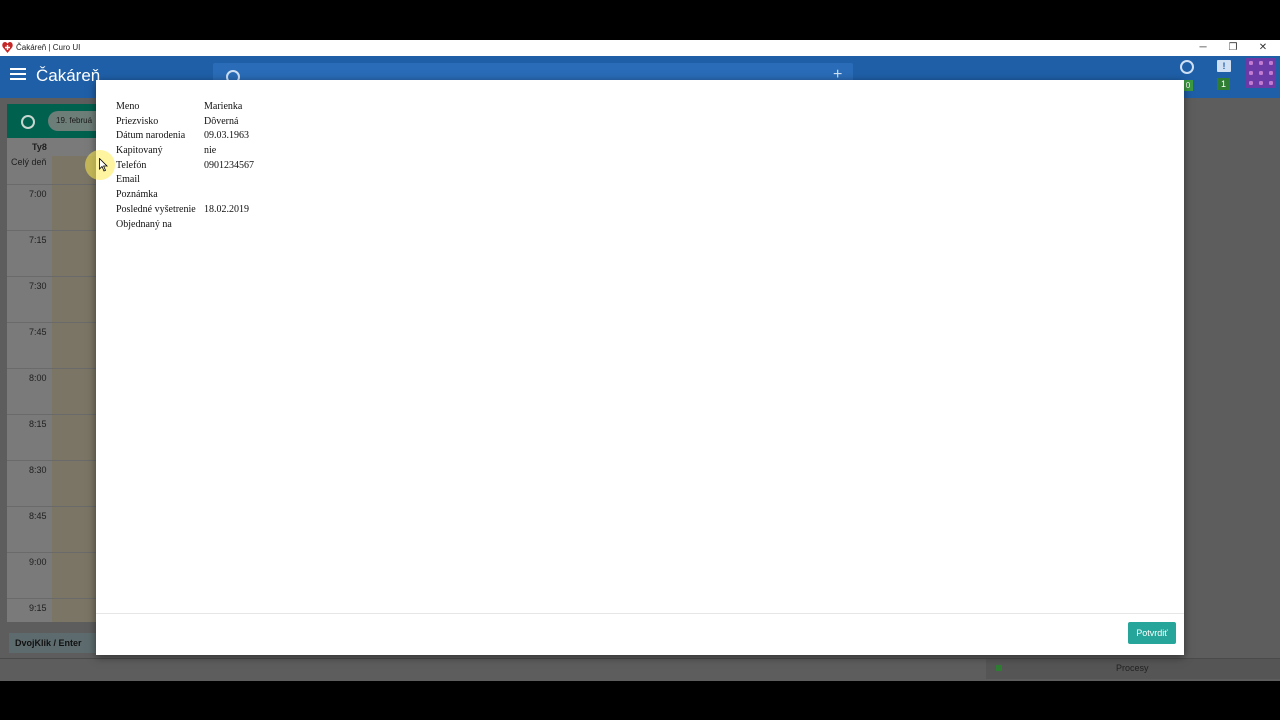  I want to click on row-value: 09.03.1963, so click(226, 136).